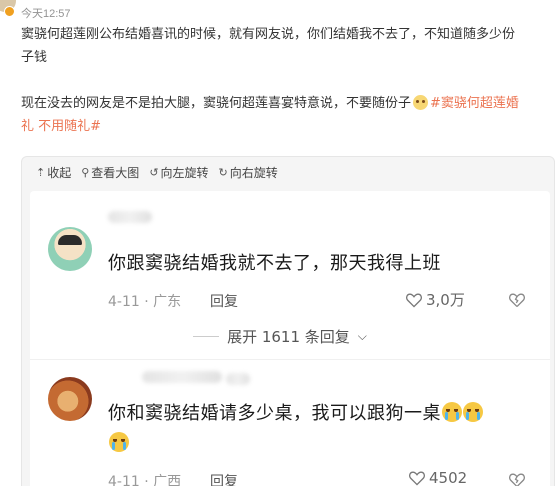 The height and width of the screenshot is (486, 560). Describe the element at coordinates (85, 172) in the screenshot. I see `magnifier-icon: ⚲` at that location.